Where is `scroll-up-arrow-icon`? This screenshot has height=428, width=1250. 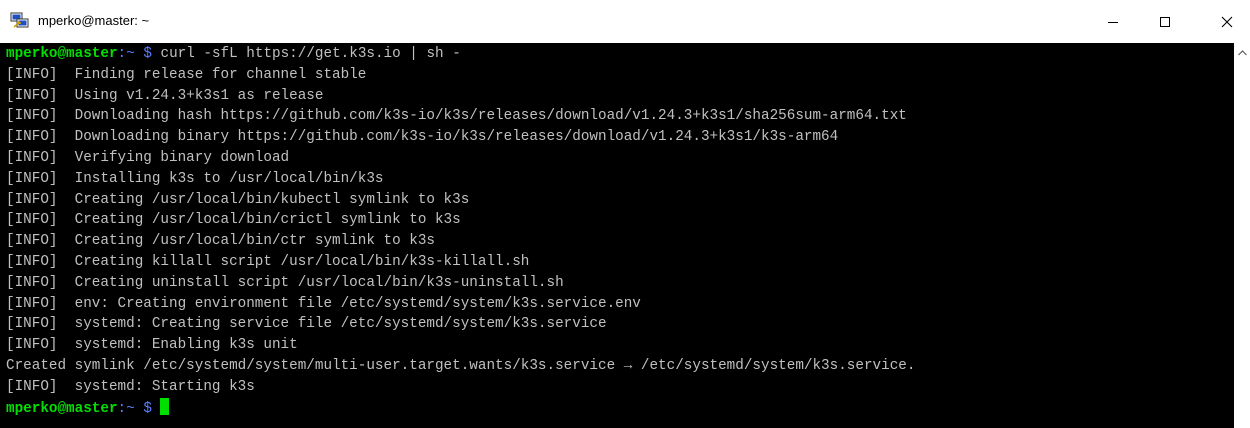 scroll-up-arrow-icon is located at coordinates (1242, 52).